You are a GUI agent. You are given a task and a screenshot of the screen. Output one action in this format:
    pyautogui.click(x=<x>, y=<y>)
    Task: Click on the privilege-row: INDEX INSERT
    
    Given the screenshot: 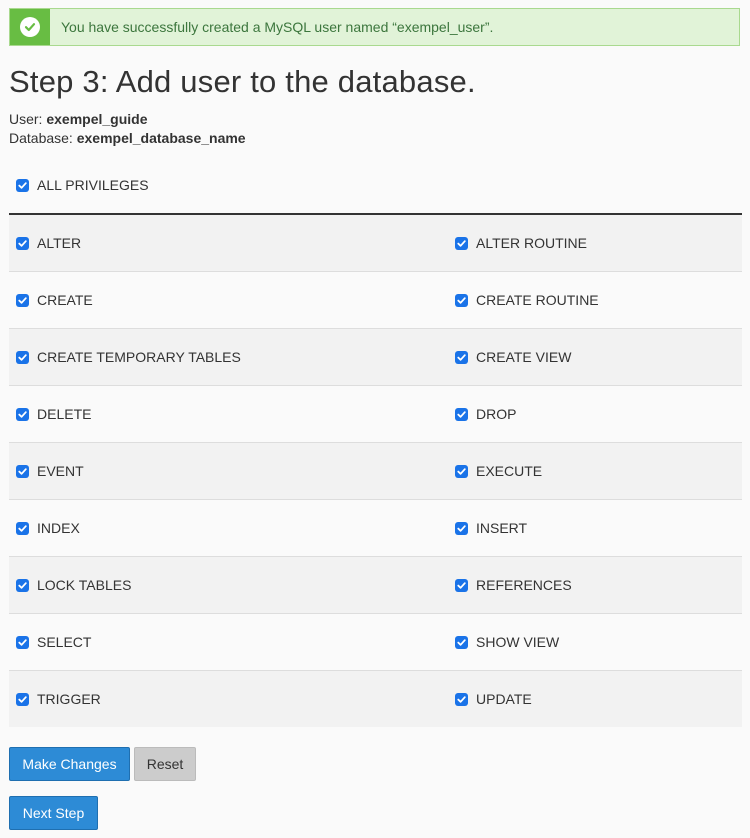 What is the action you would take?
    pyautogui.click(x=375, y=528)
    